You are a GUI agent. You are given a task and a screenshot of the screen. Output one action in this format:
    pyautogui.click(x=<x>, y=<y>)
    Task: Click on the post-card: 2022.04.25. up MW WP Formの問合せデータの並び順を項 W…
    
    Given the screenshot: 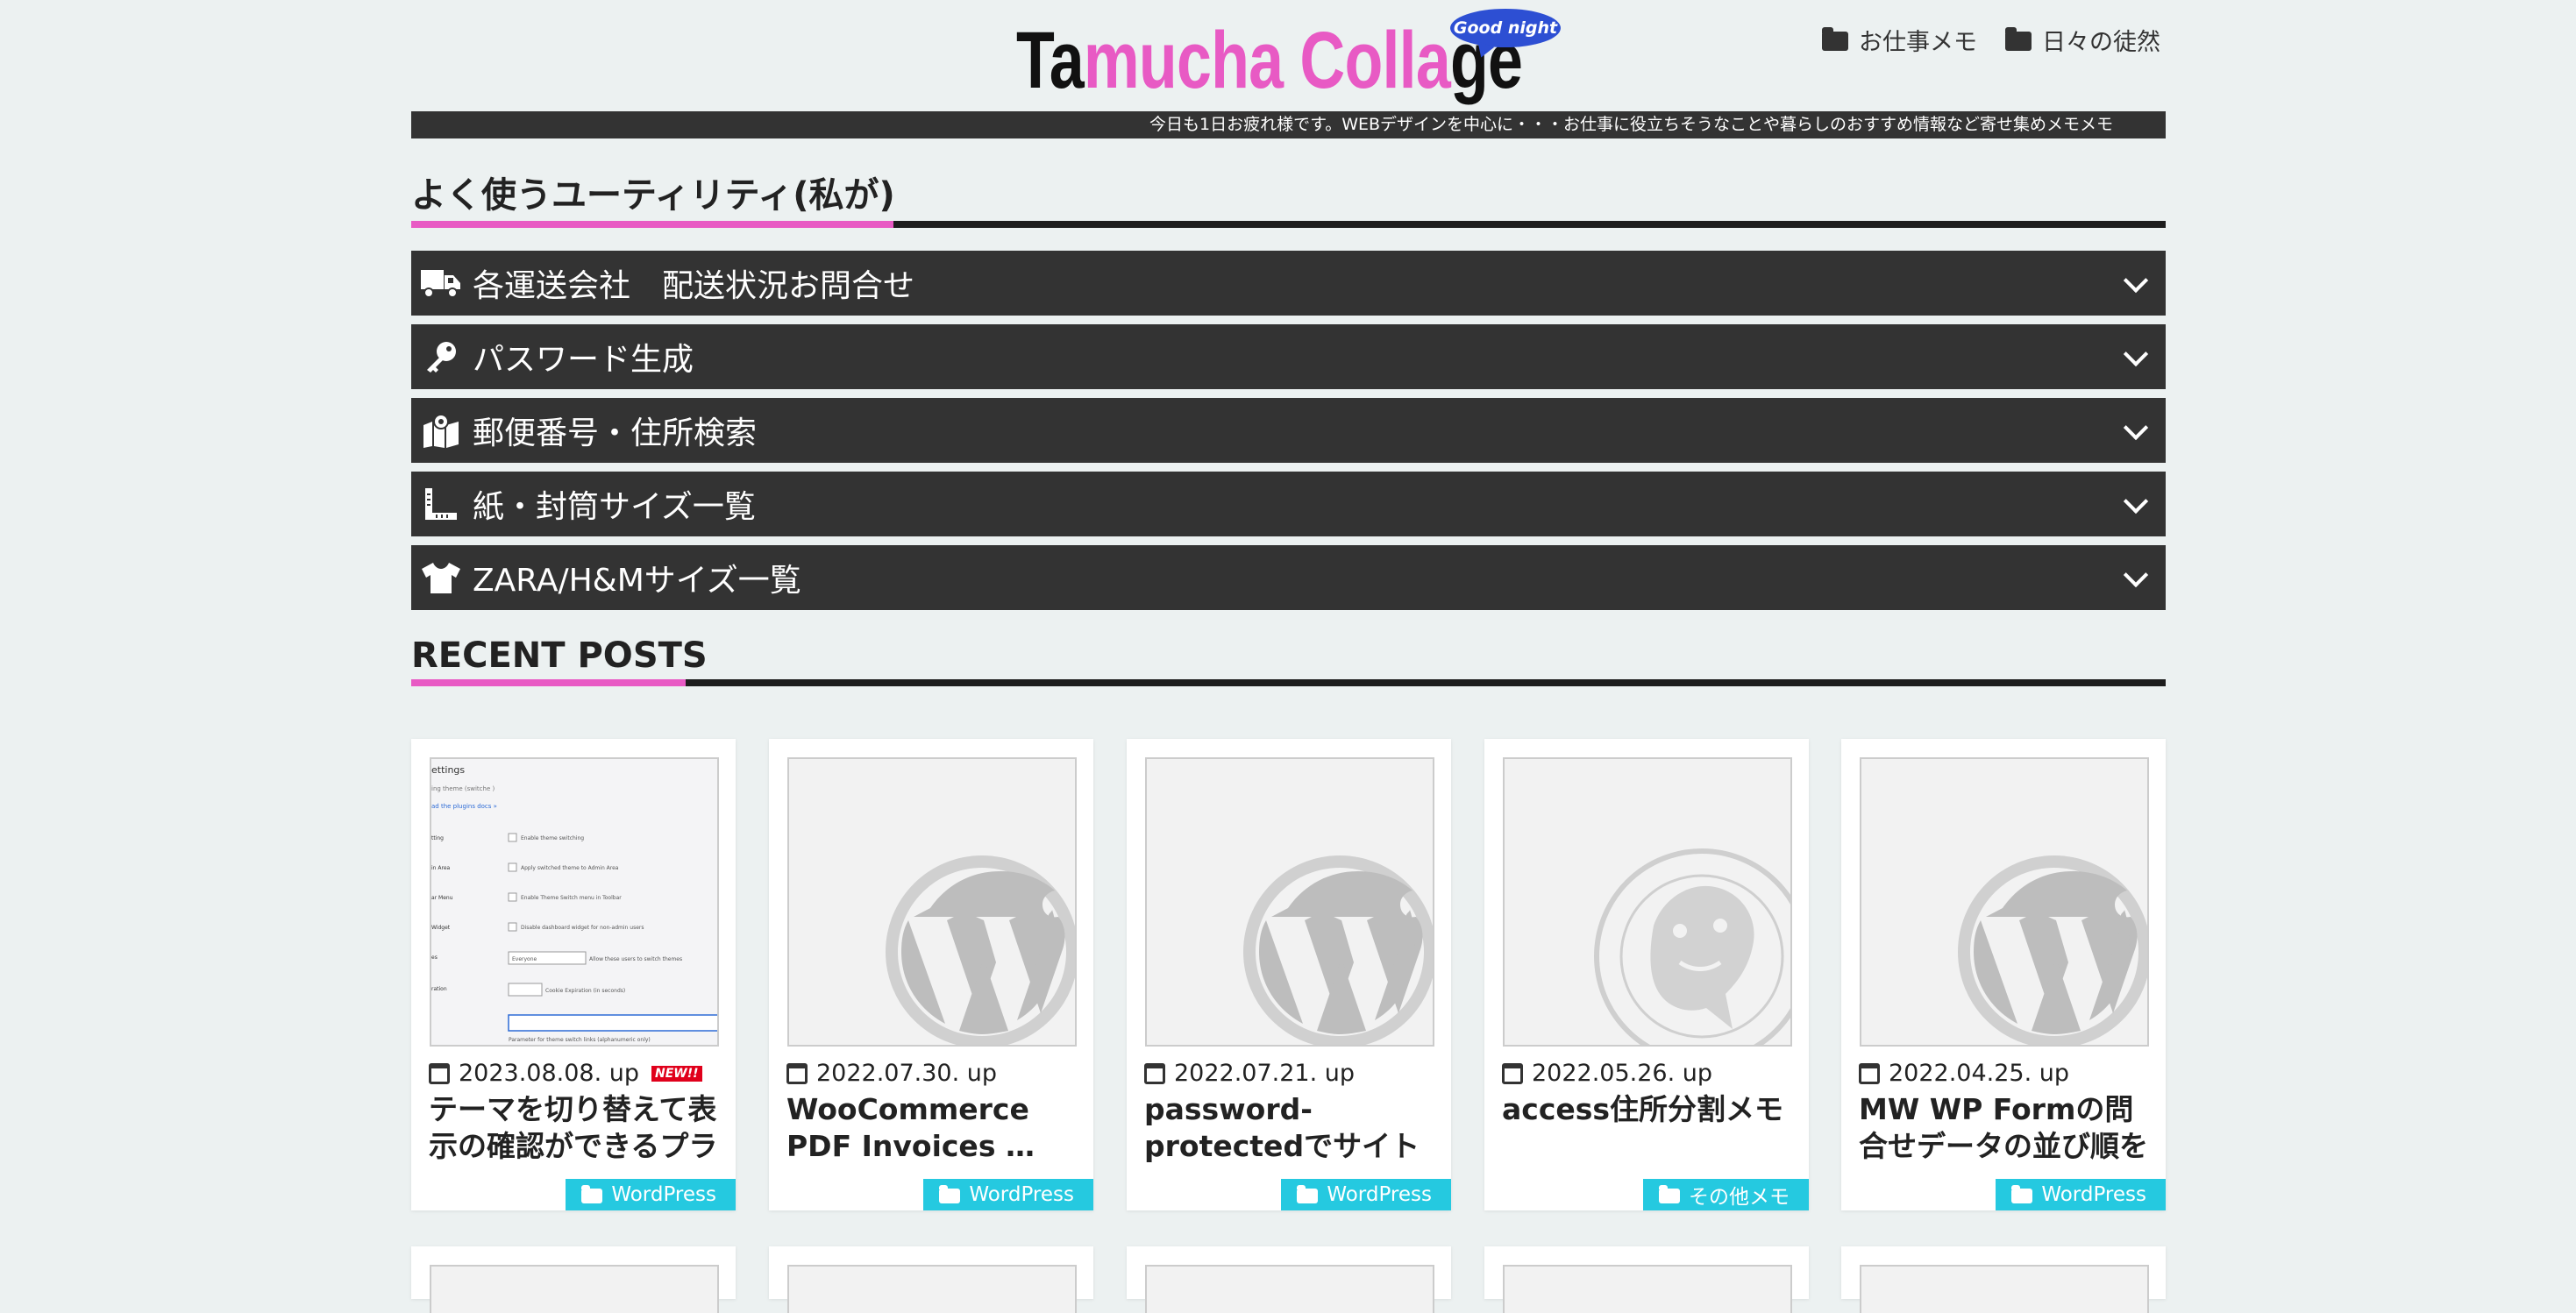 What is the action you would take?
    pyautogui.click(x=2003, y=974)
    